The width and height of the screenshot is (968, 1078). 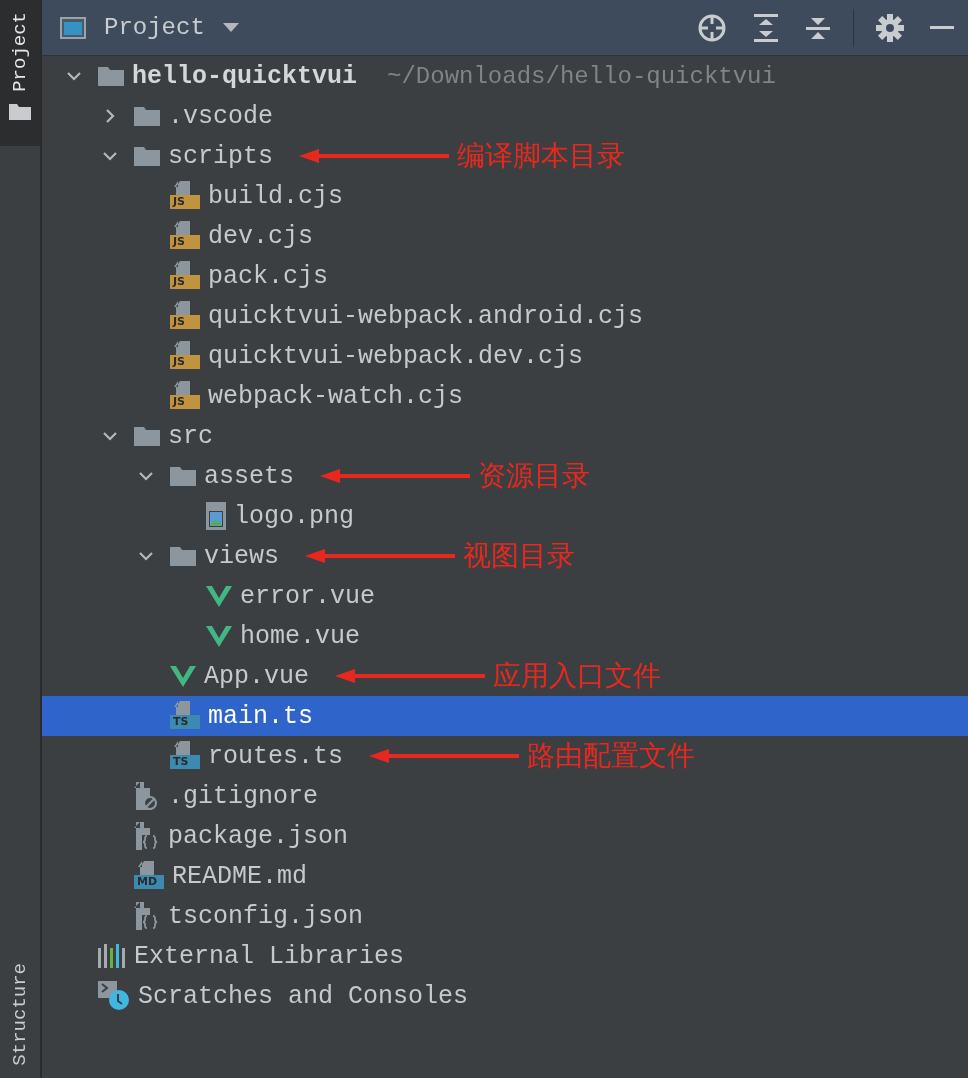 I want to click on image-file-icon, so click(x=216, y=516).